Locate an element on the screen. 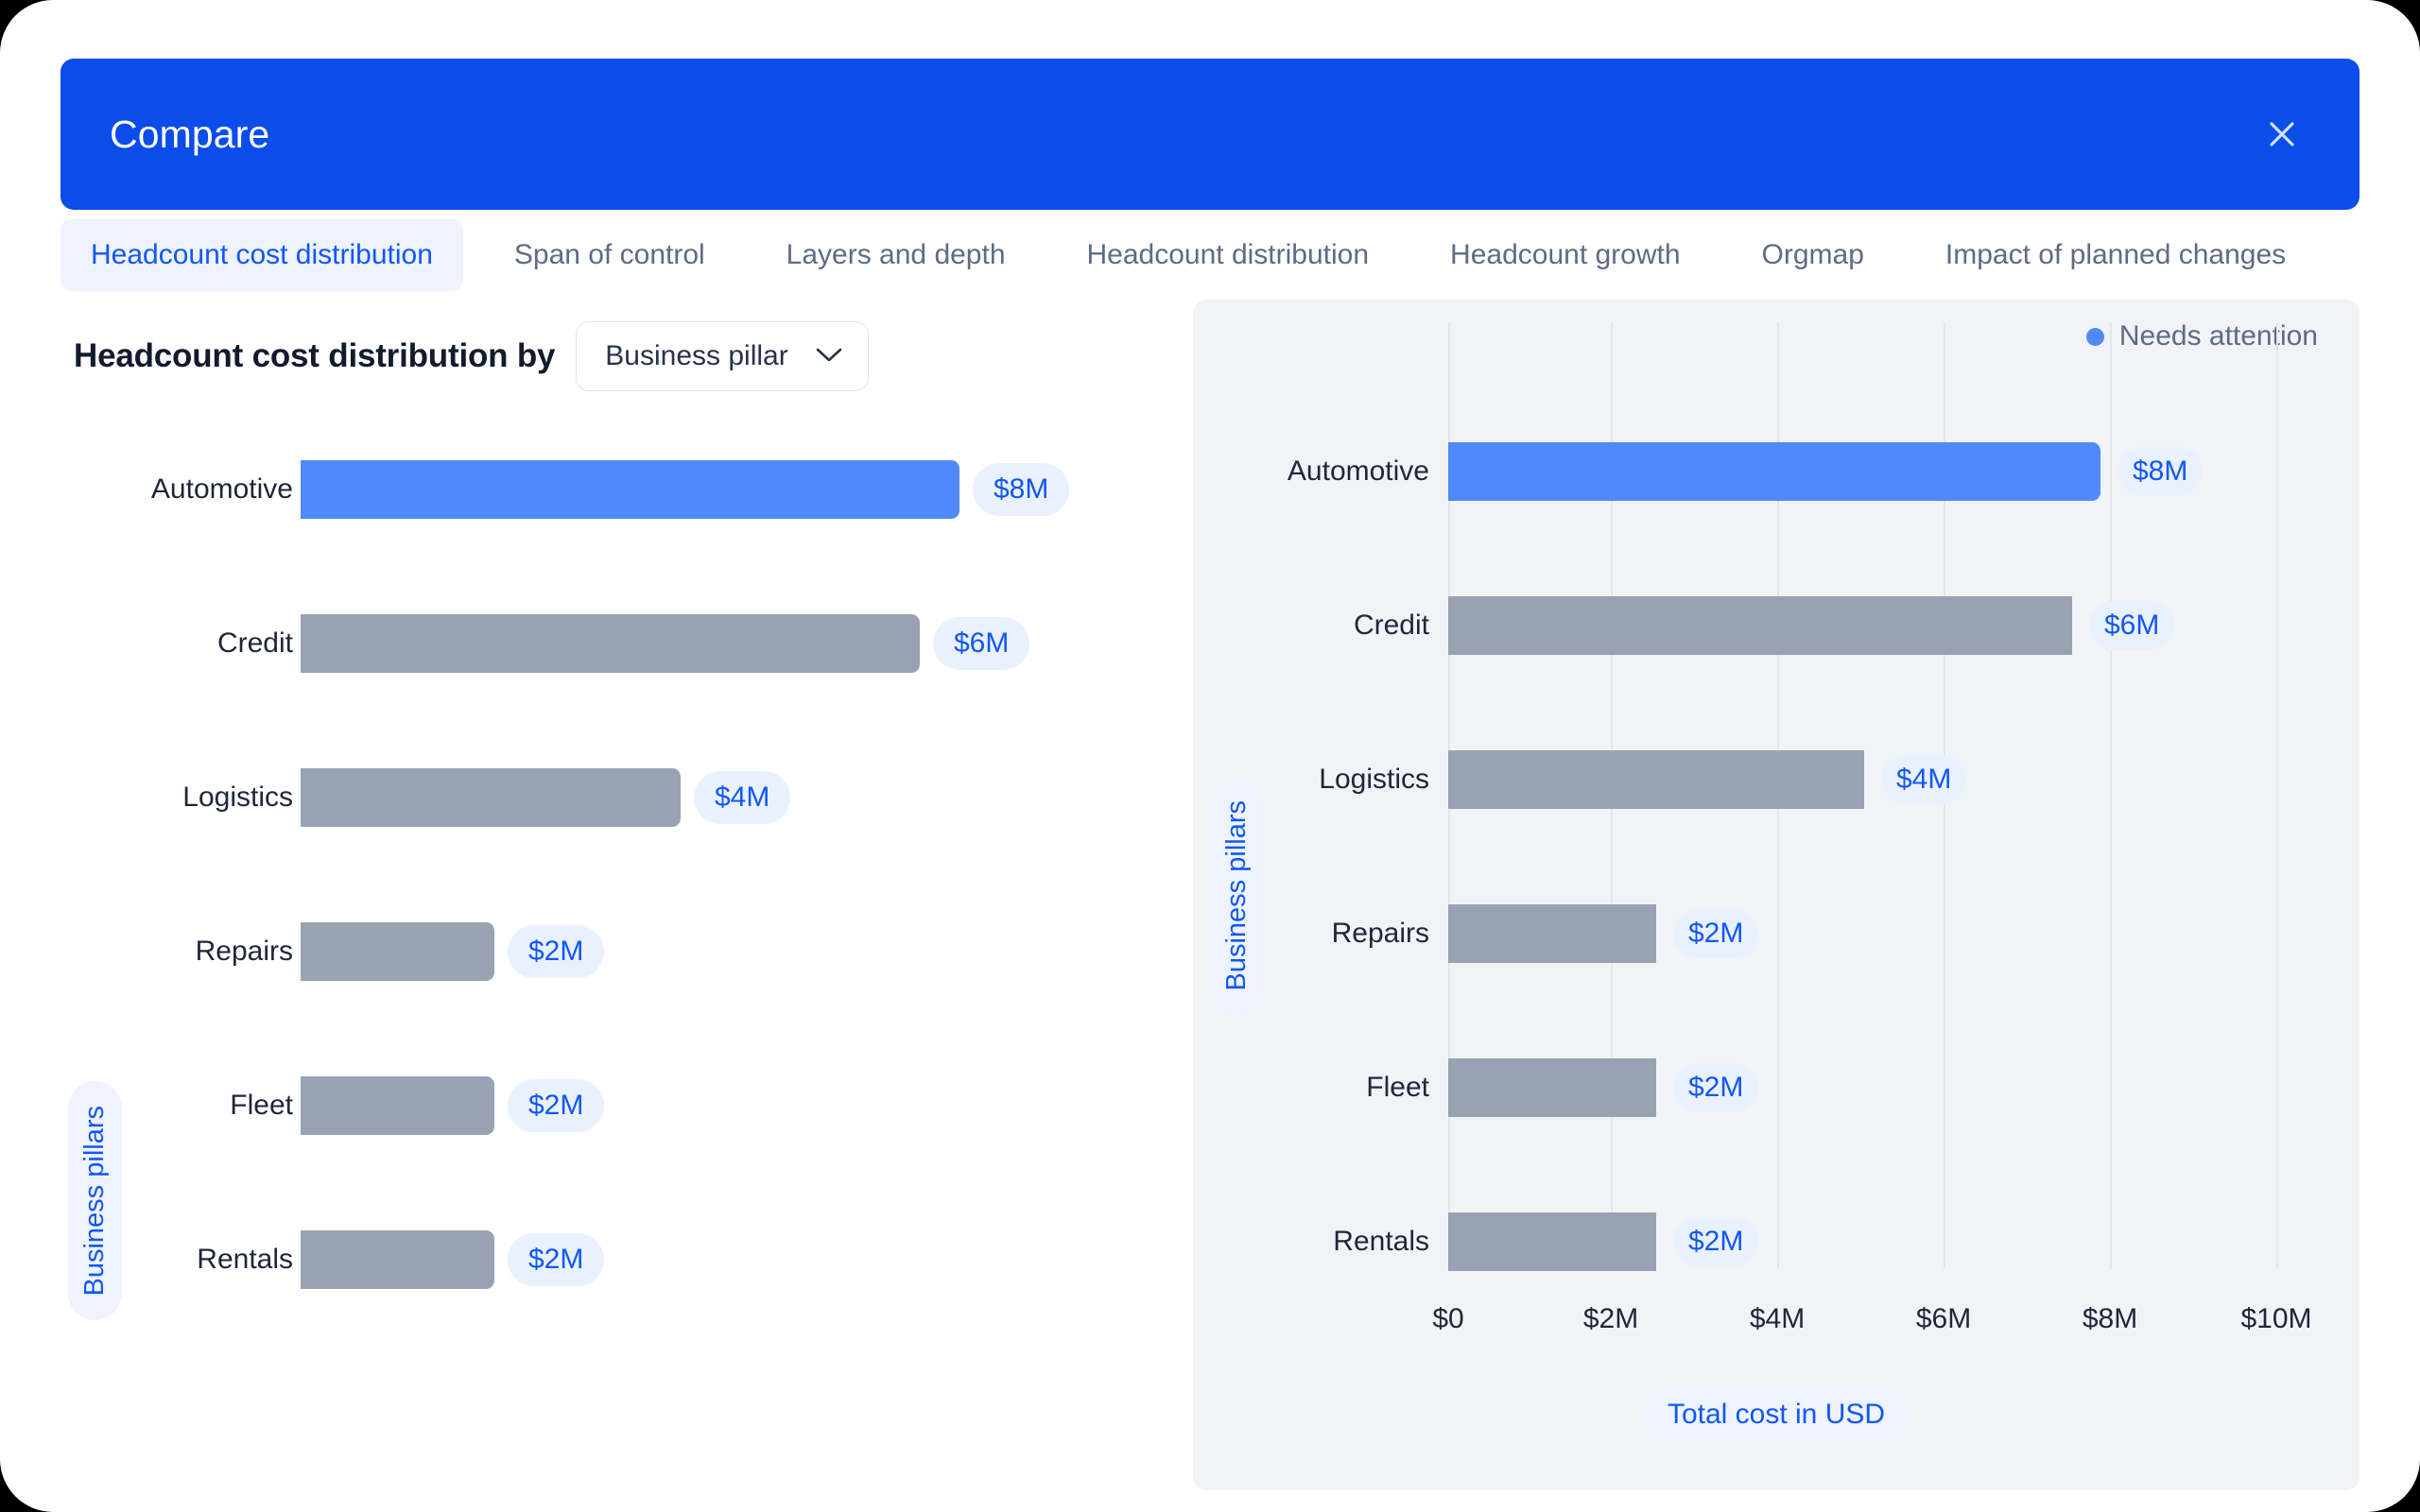 Image resolution: width=2420 pixels, height=1512 pixels. tab-span-of-control: Span of control is located at coordinates (609, 255).